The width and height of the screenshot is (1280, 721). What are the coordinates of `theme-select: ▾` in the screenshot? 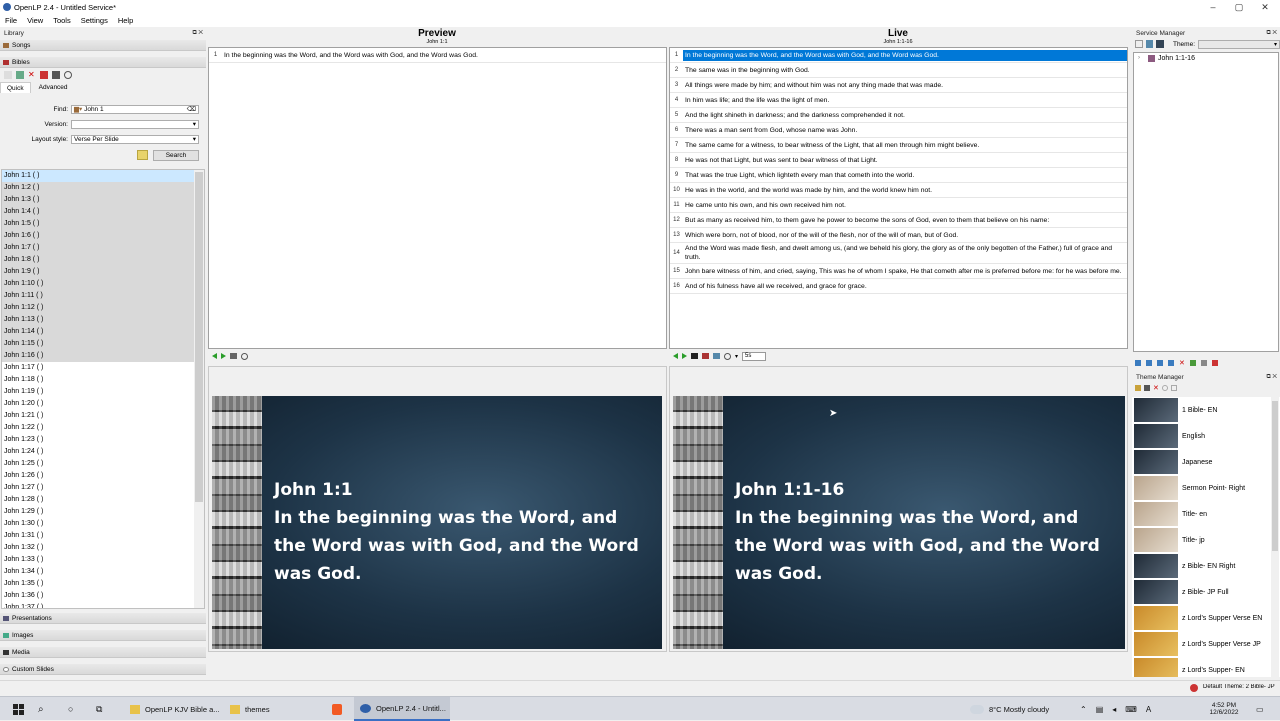 It's located at (1239, 44).